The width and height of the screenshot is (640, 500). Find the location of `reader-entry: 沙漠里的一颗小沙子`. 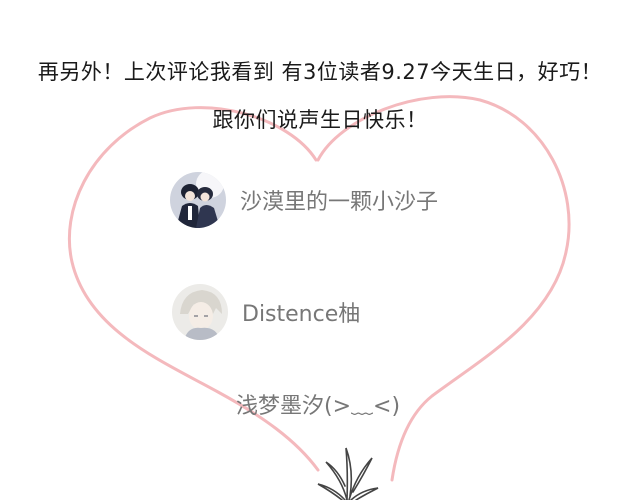

reader-entry: 沙漠里的一颗小沙子 is located at coordinates (304, 200).